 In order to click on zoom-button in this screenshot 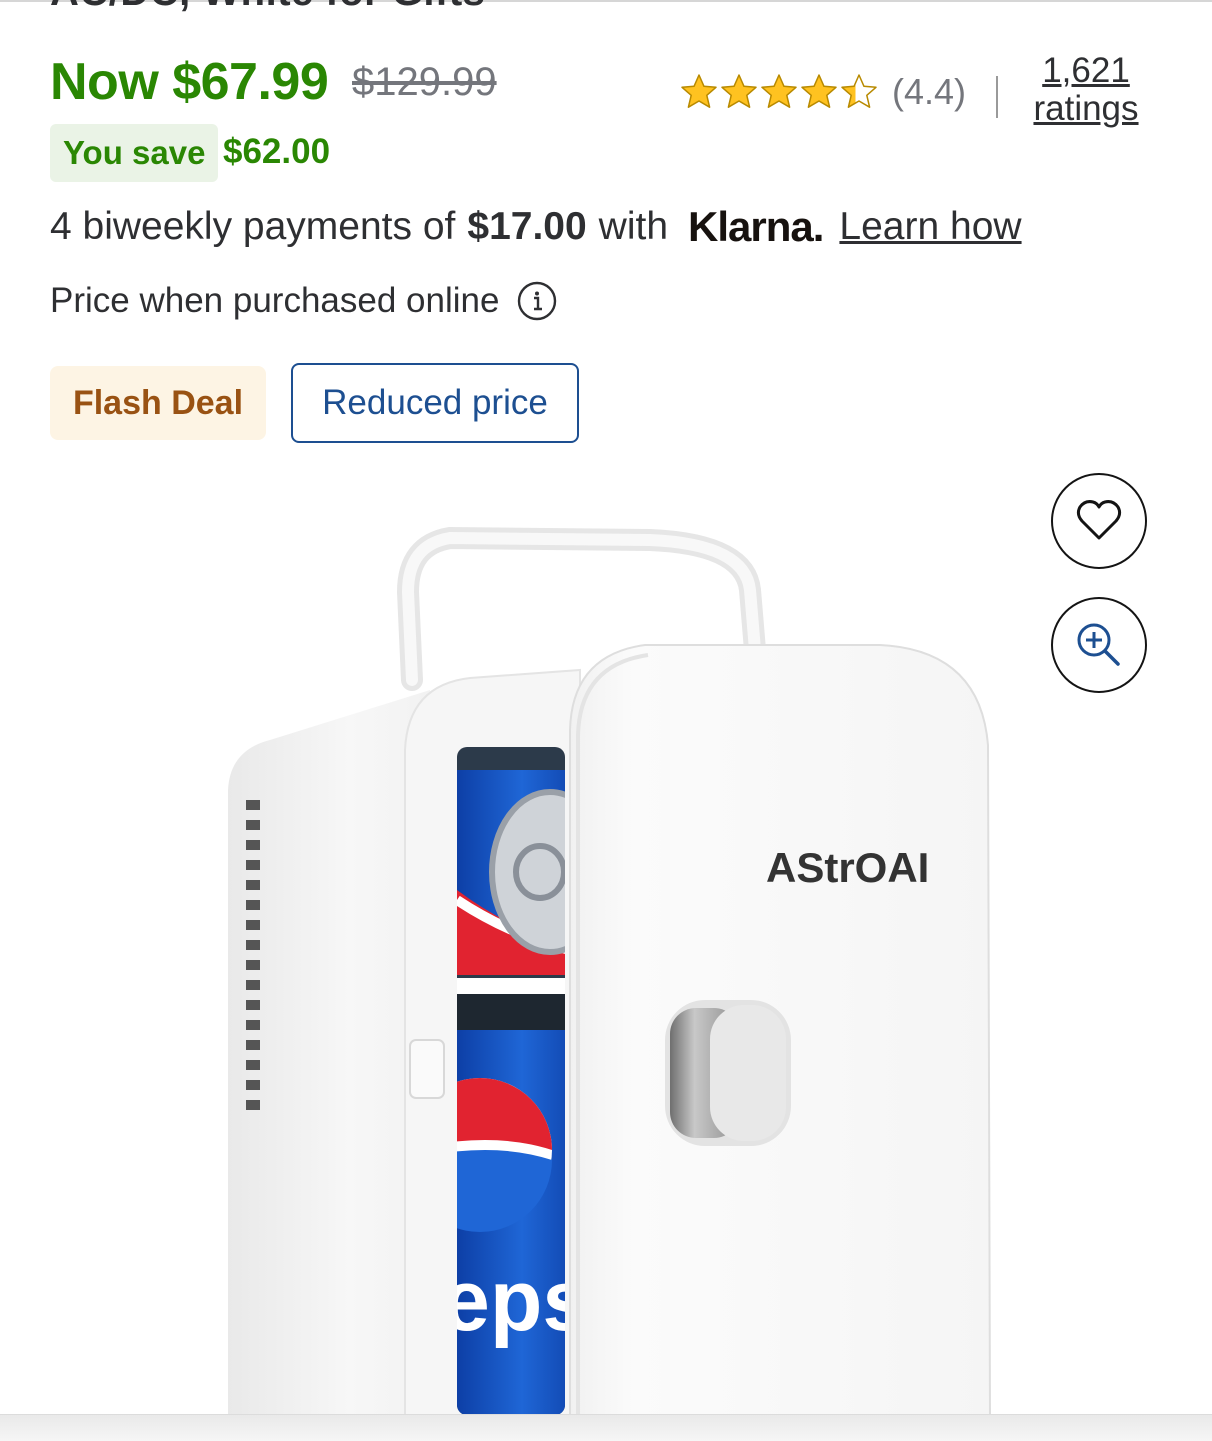, I will do `click(1099, 645)`.